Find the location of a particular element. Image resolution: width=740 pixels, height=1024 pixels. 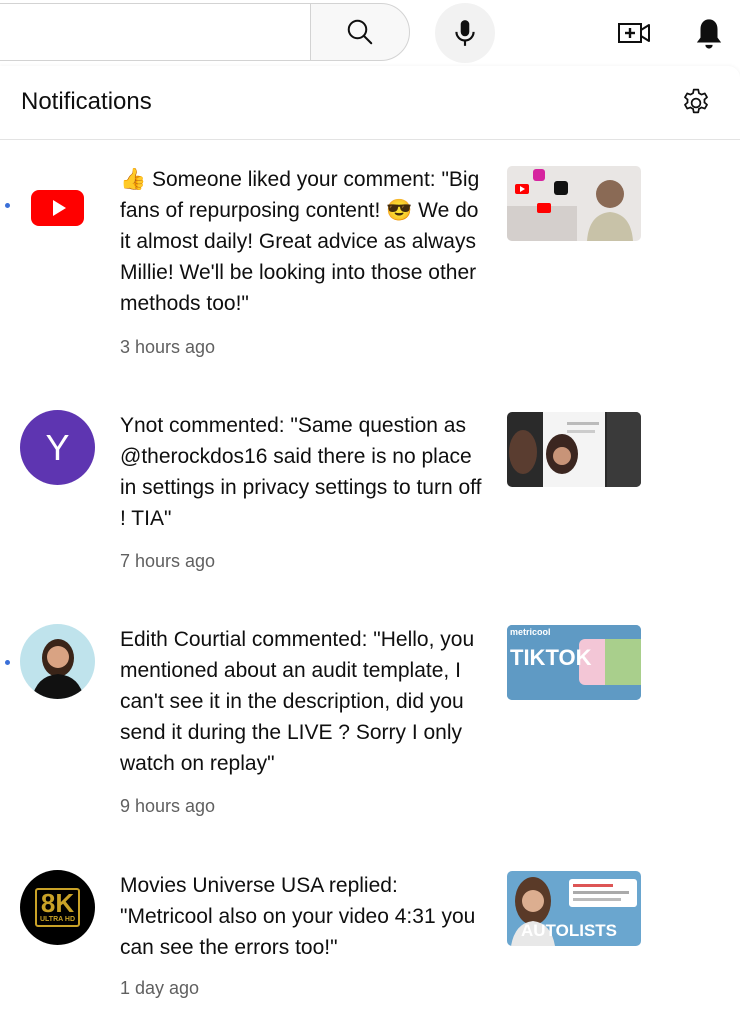

notifications-button is located at coordinates (709, 34).